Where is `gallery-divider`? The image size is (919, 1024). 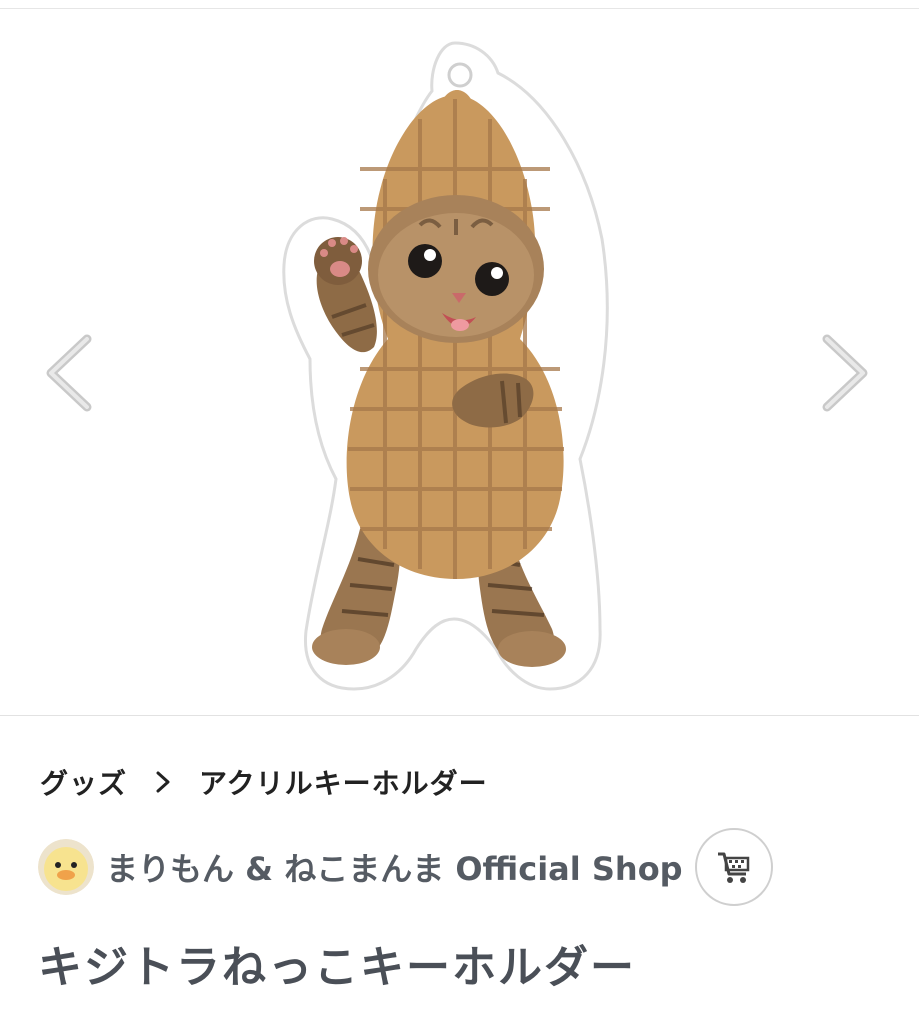 gallery-divider is located at coordinates (459, 715).